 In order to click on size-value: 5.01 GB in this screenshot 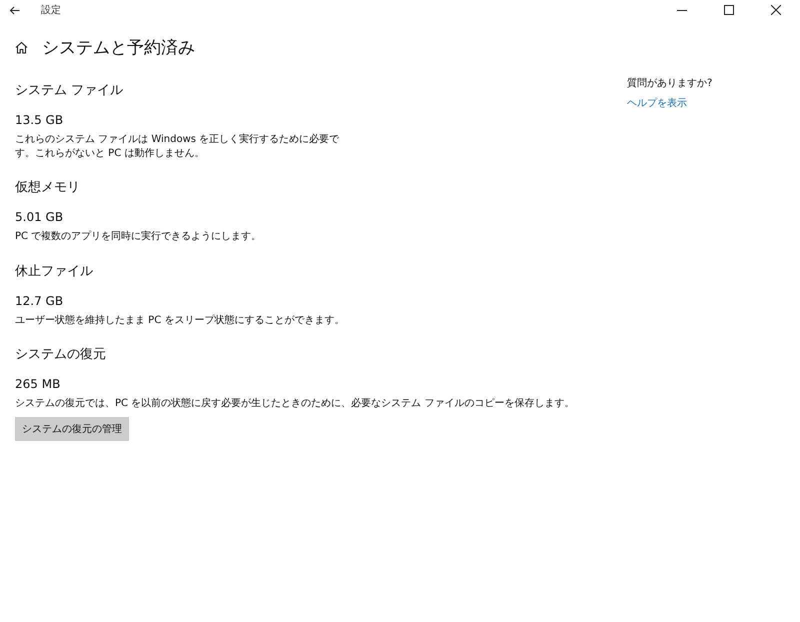, I will do `click(39, 217)`.